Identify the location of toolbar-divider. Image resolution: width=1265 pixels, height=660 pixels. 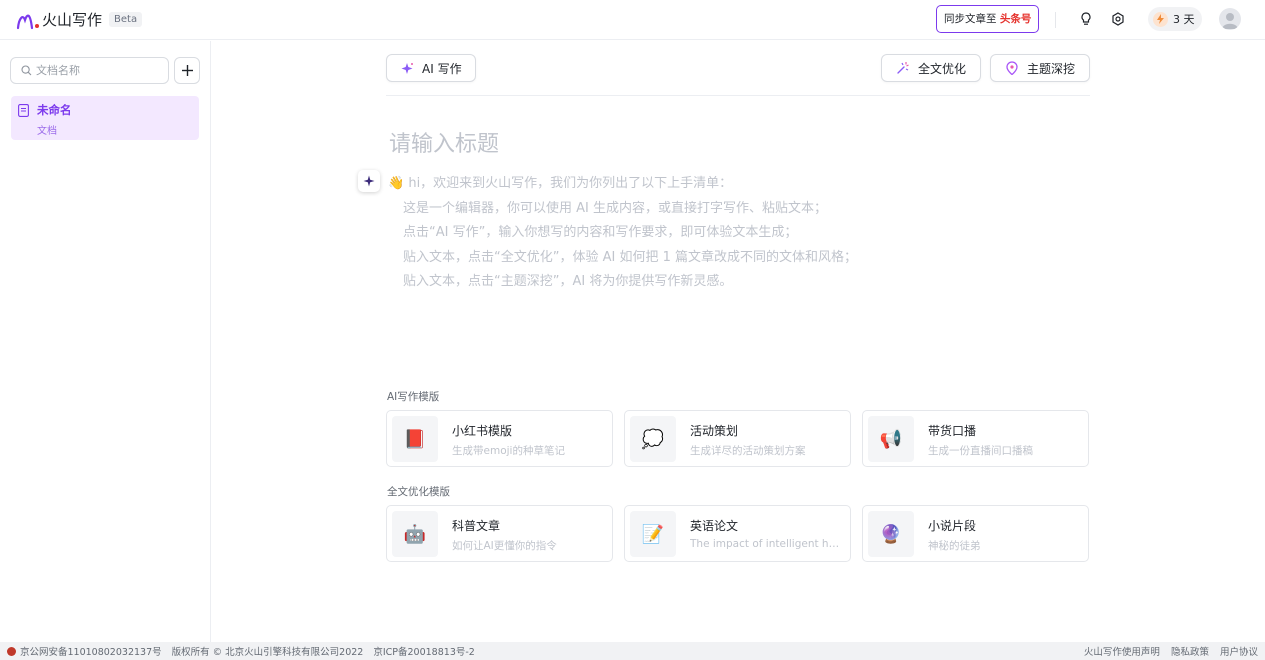
(738, 95).